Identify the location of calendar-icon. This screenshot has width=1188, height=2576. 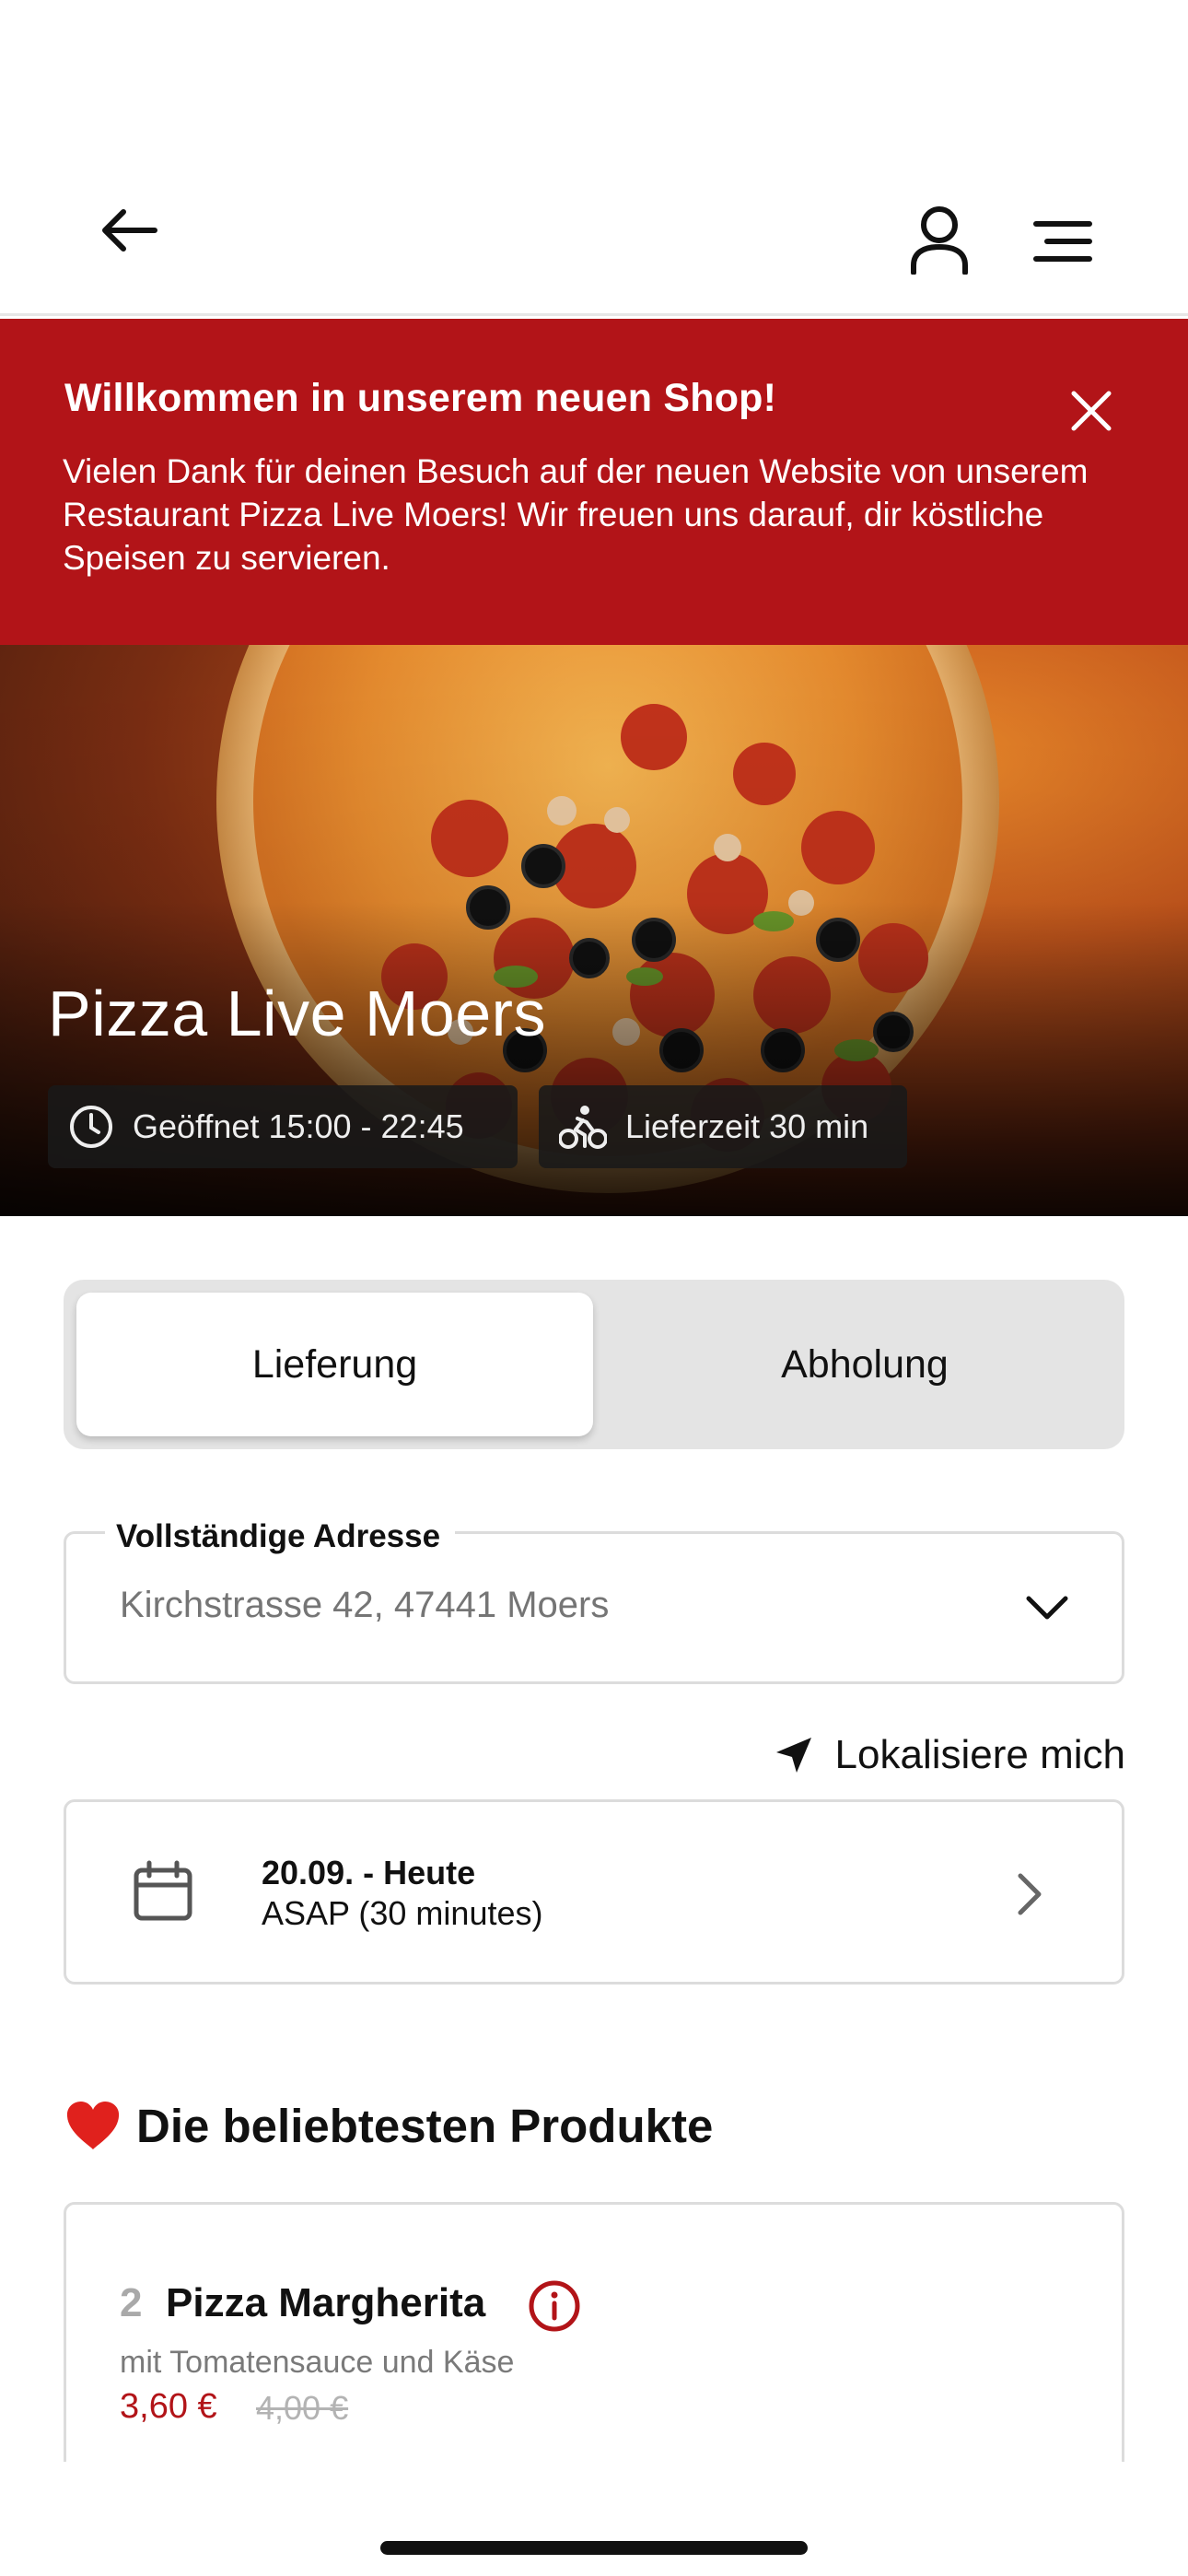
(163, 1891).